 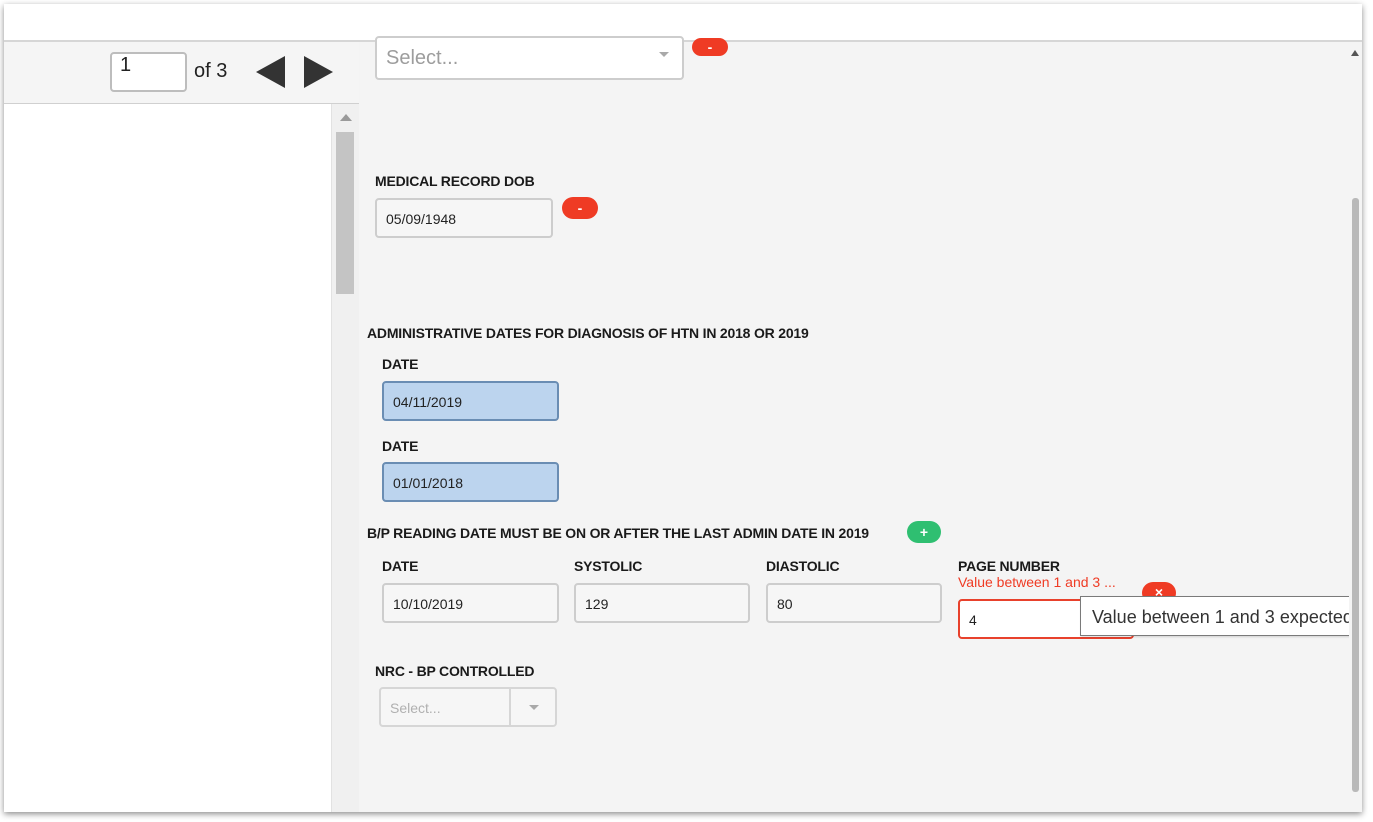 What do you see at coordinates (464, 218) in the screenshot?
I see `dob-field: 05/09/1948` at bounding box center [464, 218].